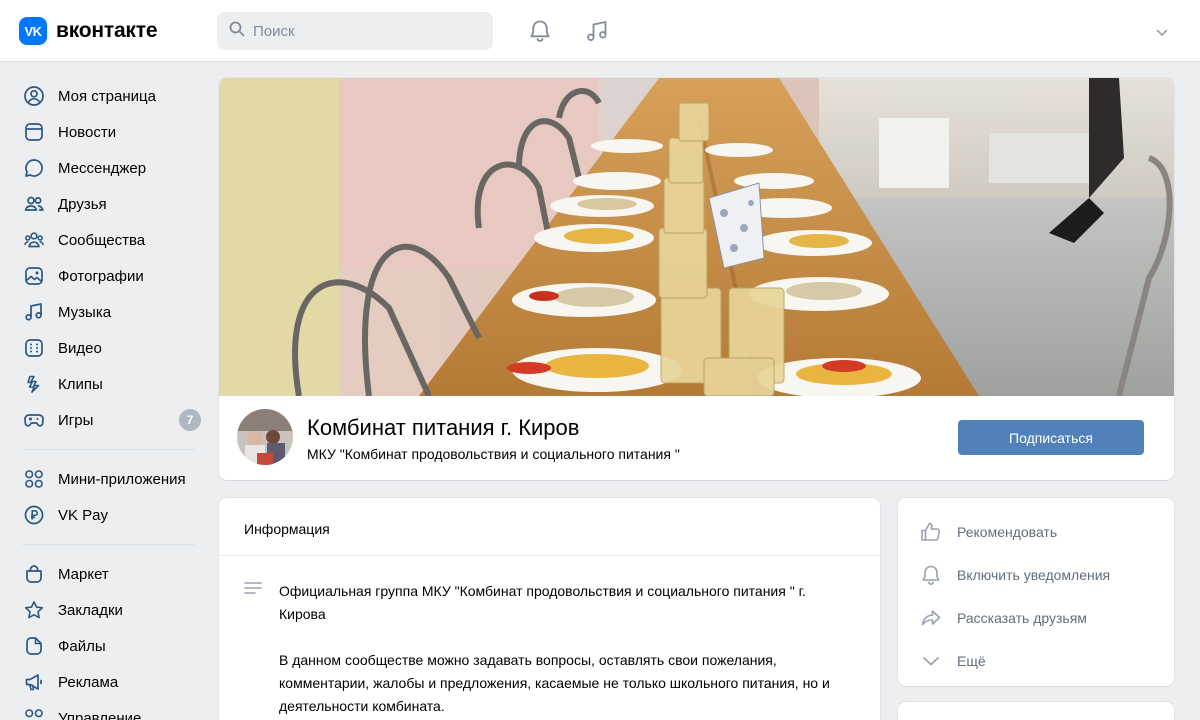 The height and width of the screenshot is (720, 1200). I want to click on search-input, so click(363, 31).